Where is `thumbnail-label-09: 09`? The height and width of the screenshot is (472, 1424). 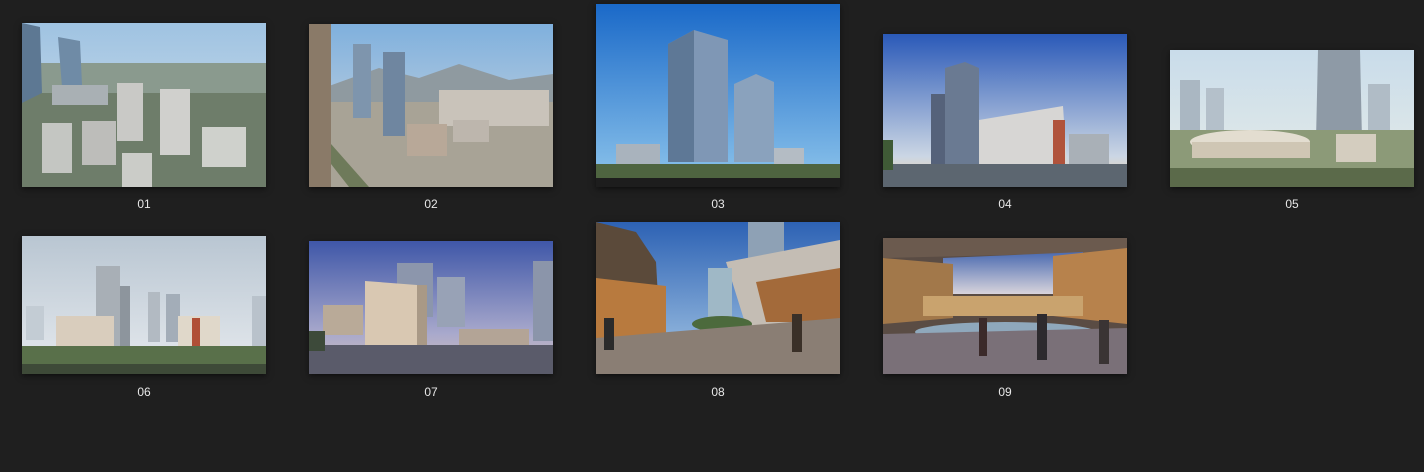 thumbnail-label-09: 09 is located at coordinates (1005, 392).